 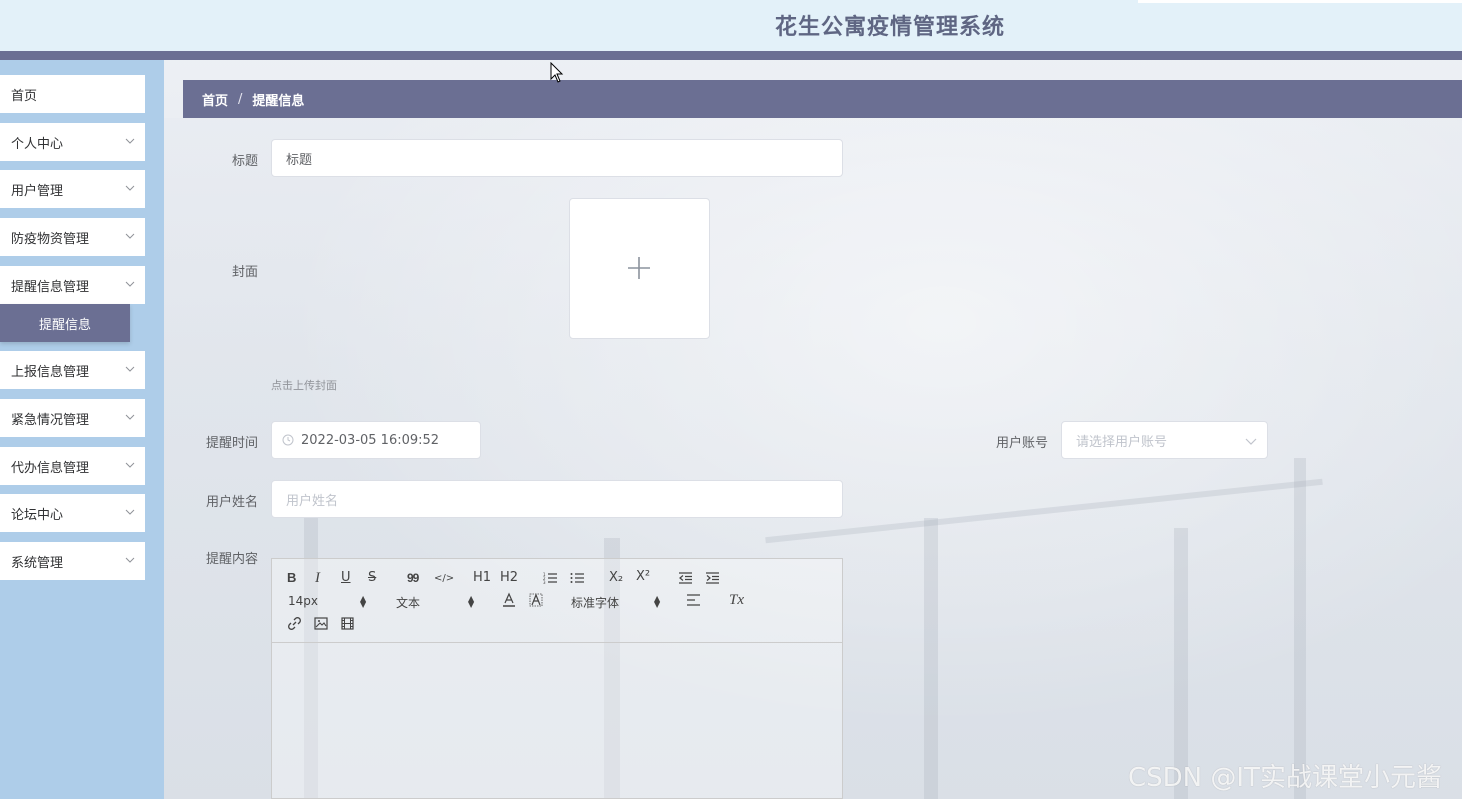 What do you see at coordinates (37, 144) in the screenshot?
I see `sidebar-item-label: 个人中心` at bounding box center [37, 144].